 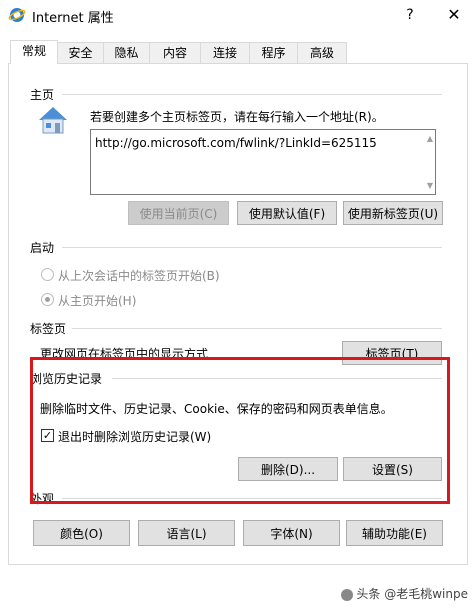 I want to click on scroll-up-icon: ▲, so click(x=430, y=138).